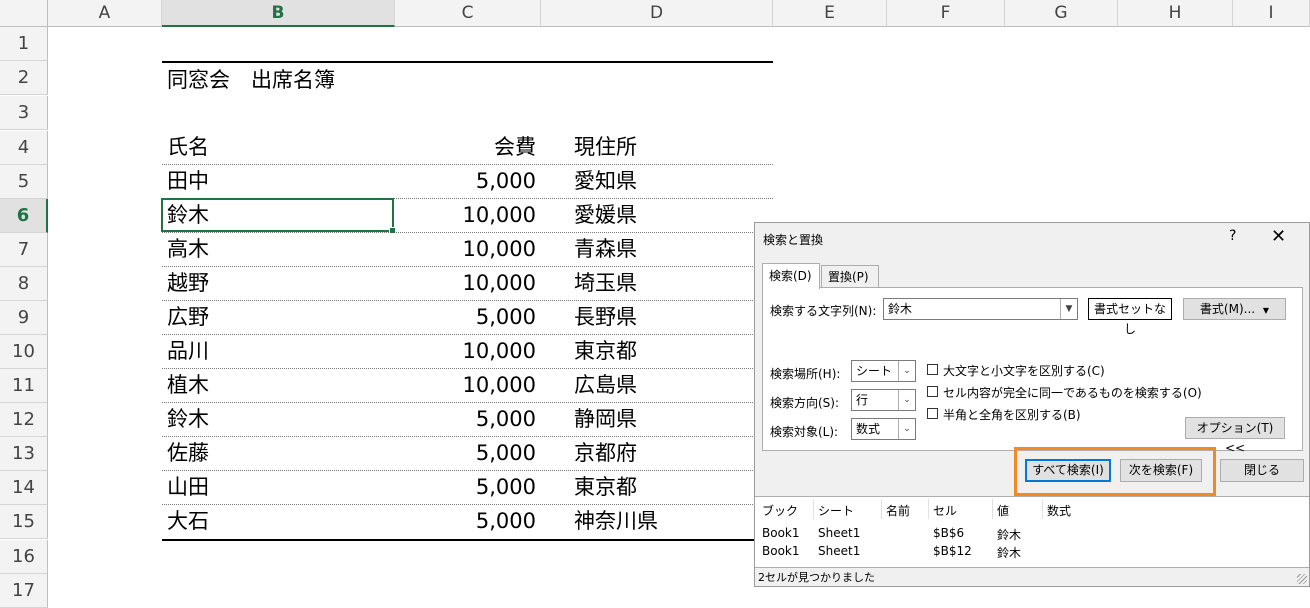  I want to click on select-all-corner, so click(24, 13).